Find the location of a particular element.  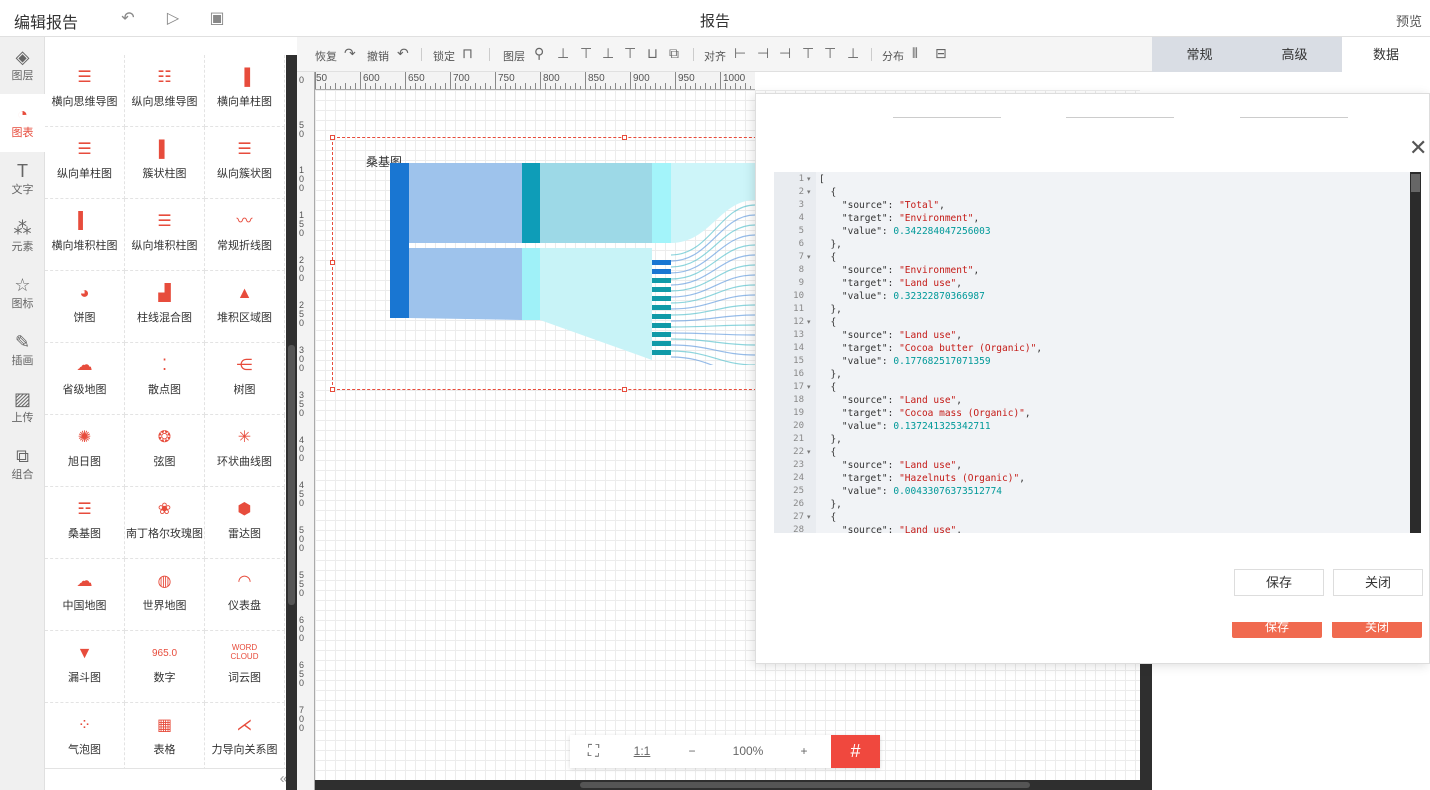

align-center-h-icon: ⊣ is located at coordinates (763, 53).